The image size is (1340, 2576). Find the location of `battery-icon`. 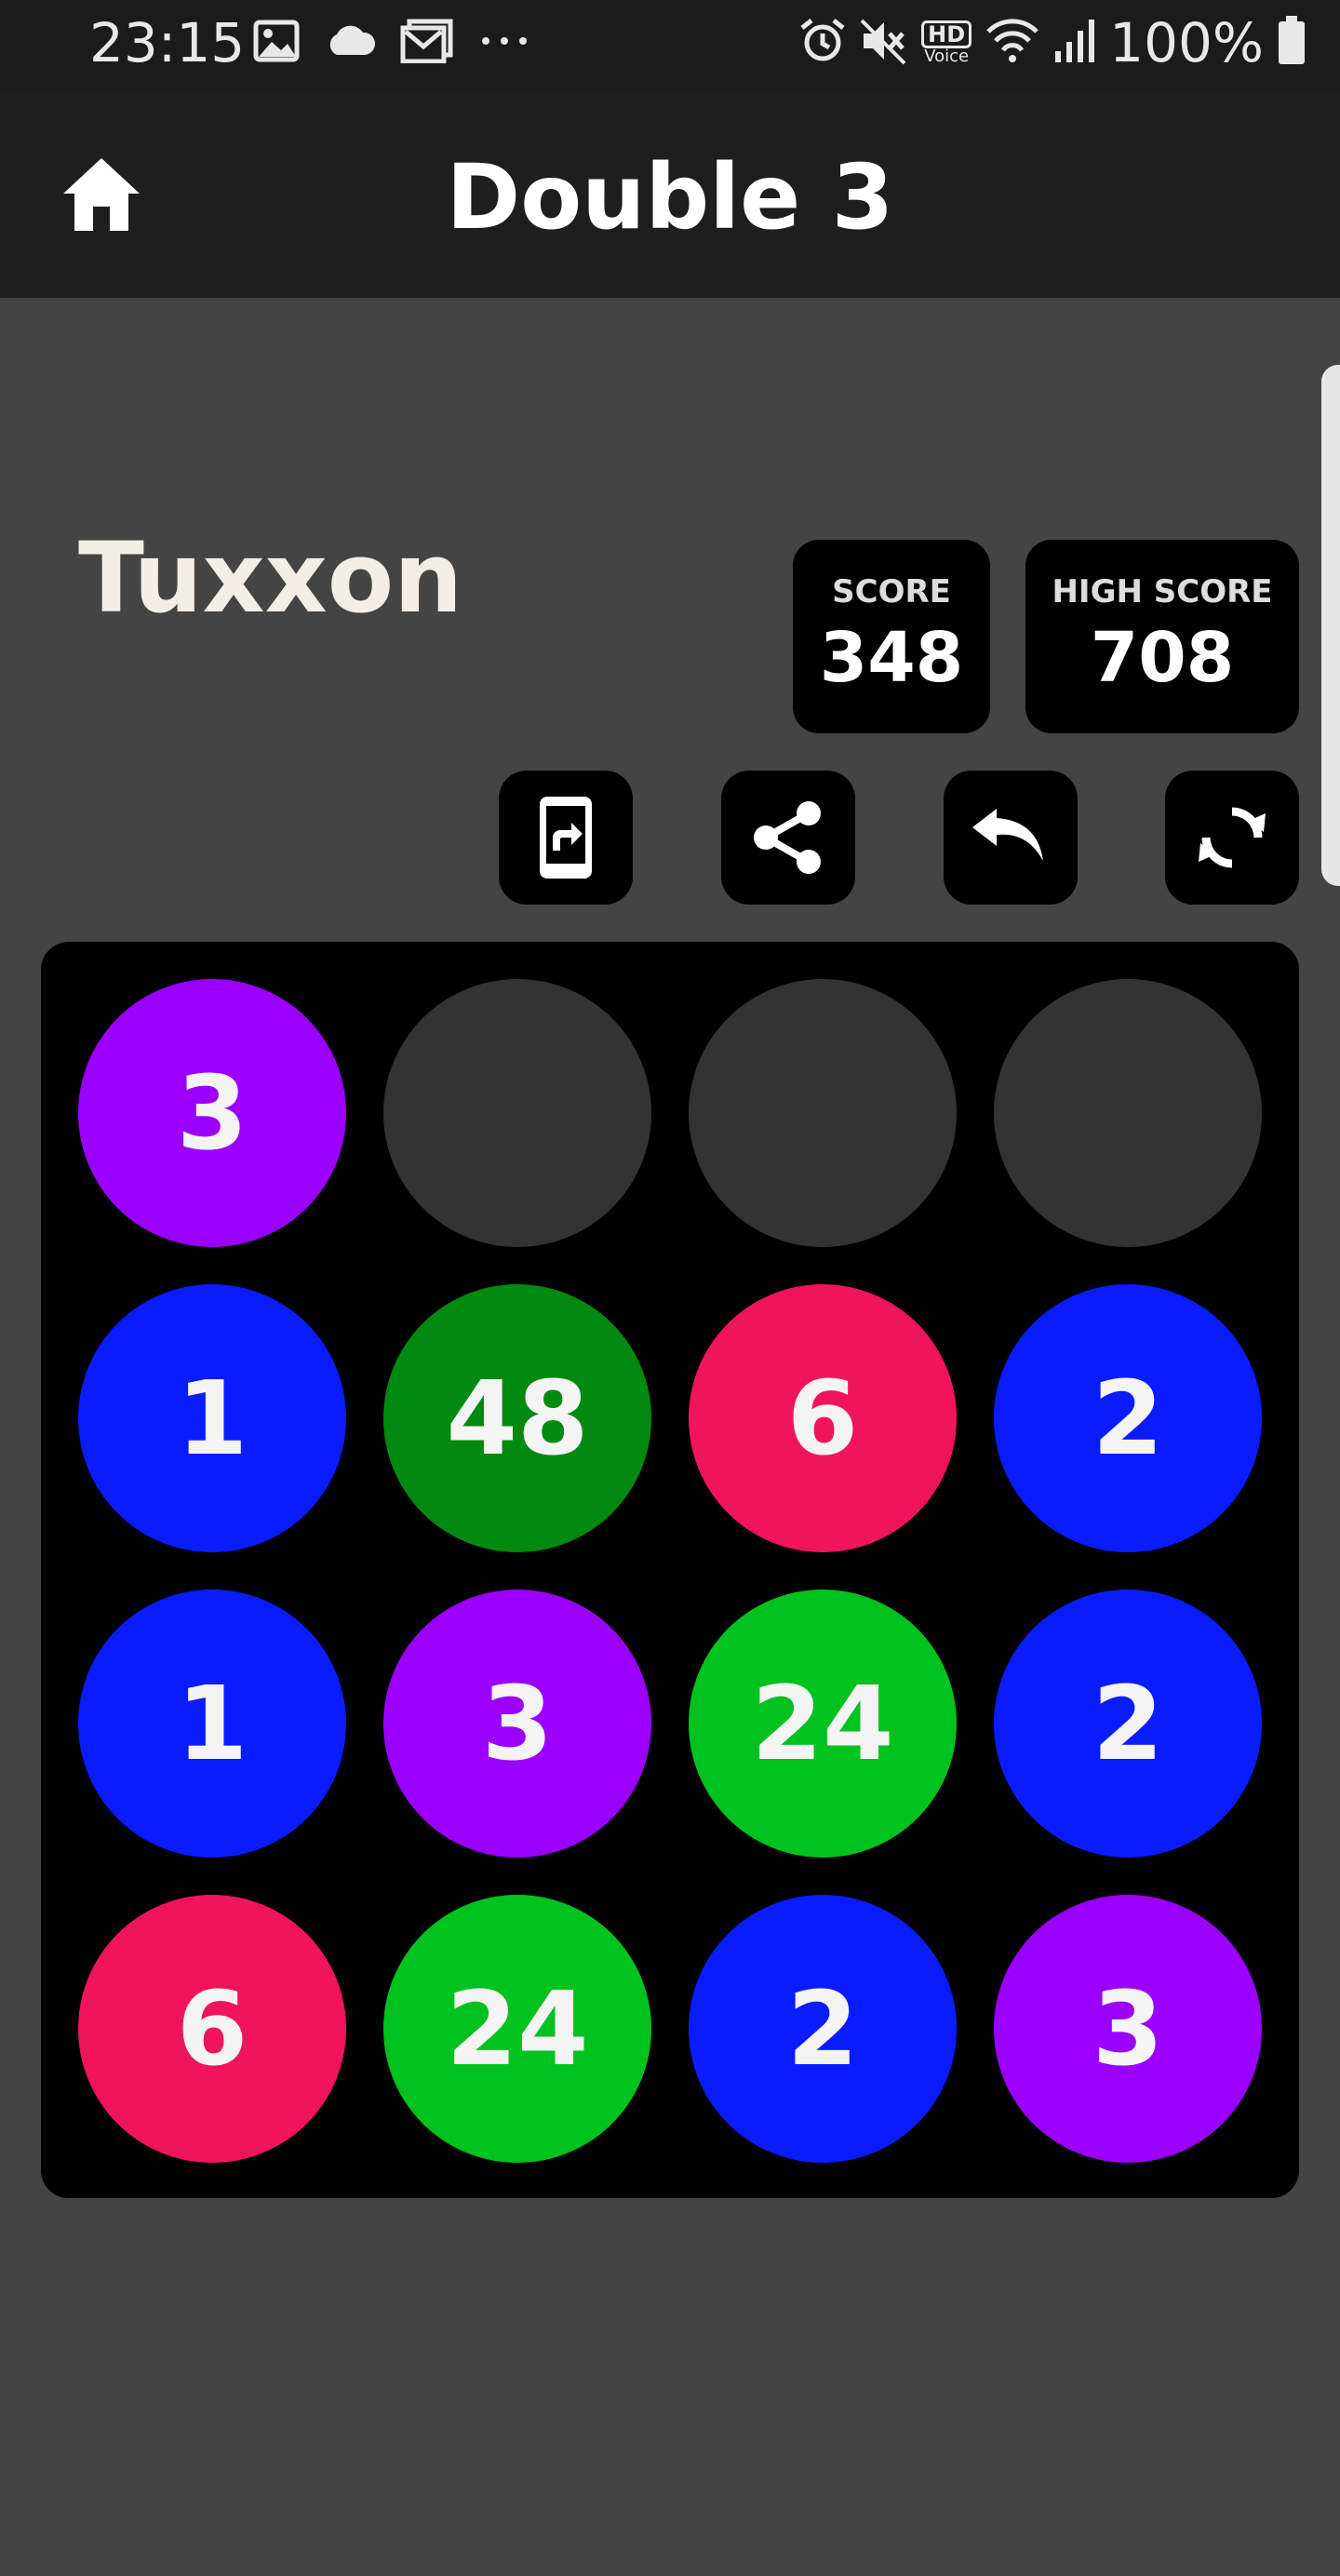

battery-icon is located at coordinates (1291, 43).